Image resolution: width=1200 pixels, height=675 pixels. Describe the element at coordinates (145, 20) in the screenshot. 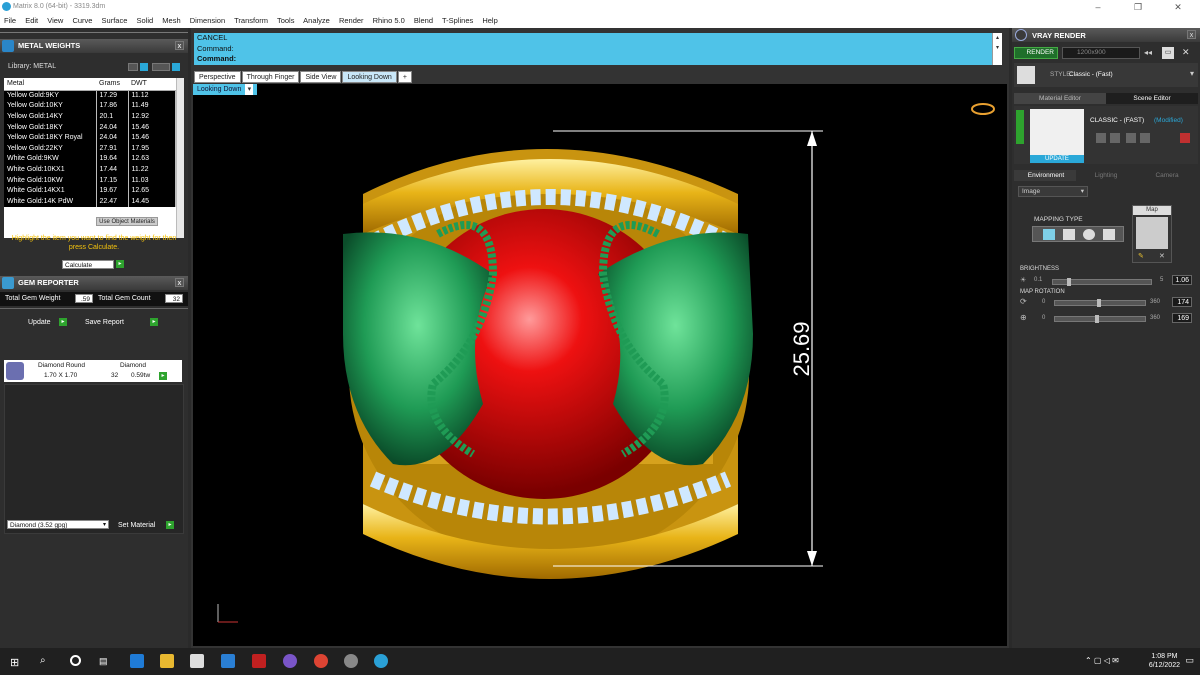

I see `menu-solid: Solid` at that location.